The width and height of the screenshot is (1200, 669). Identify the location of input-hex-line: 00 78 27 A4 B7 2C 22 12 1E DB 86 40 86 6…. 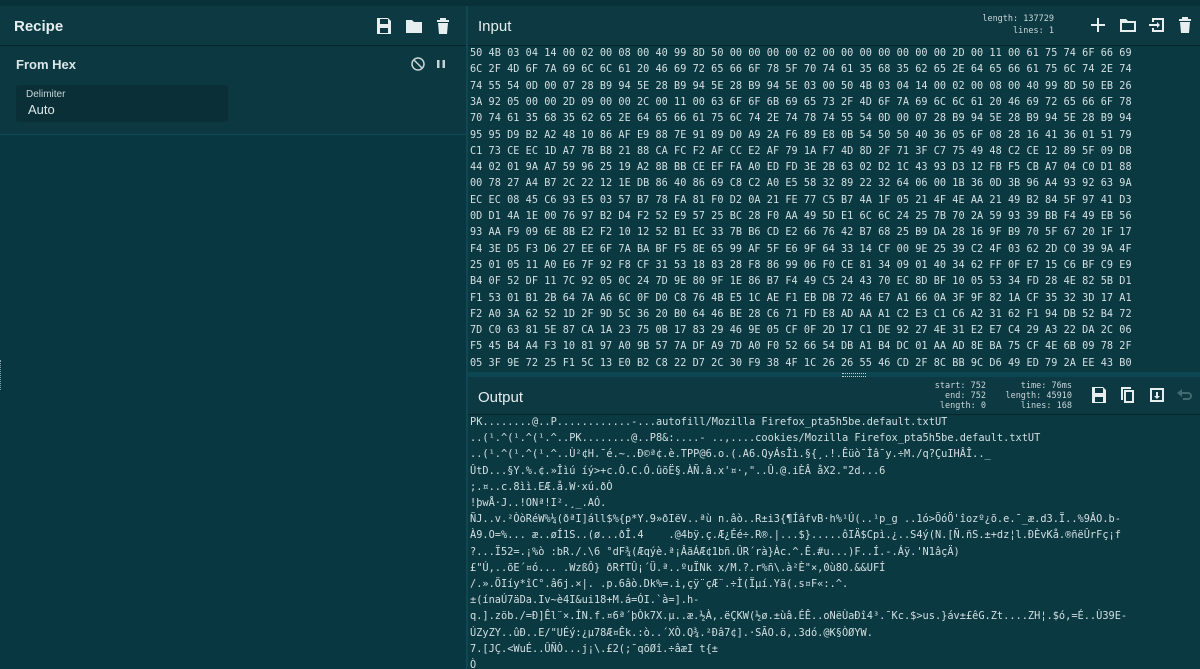
(801, 184).